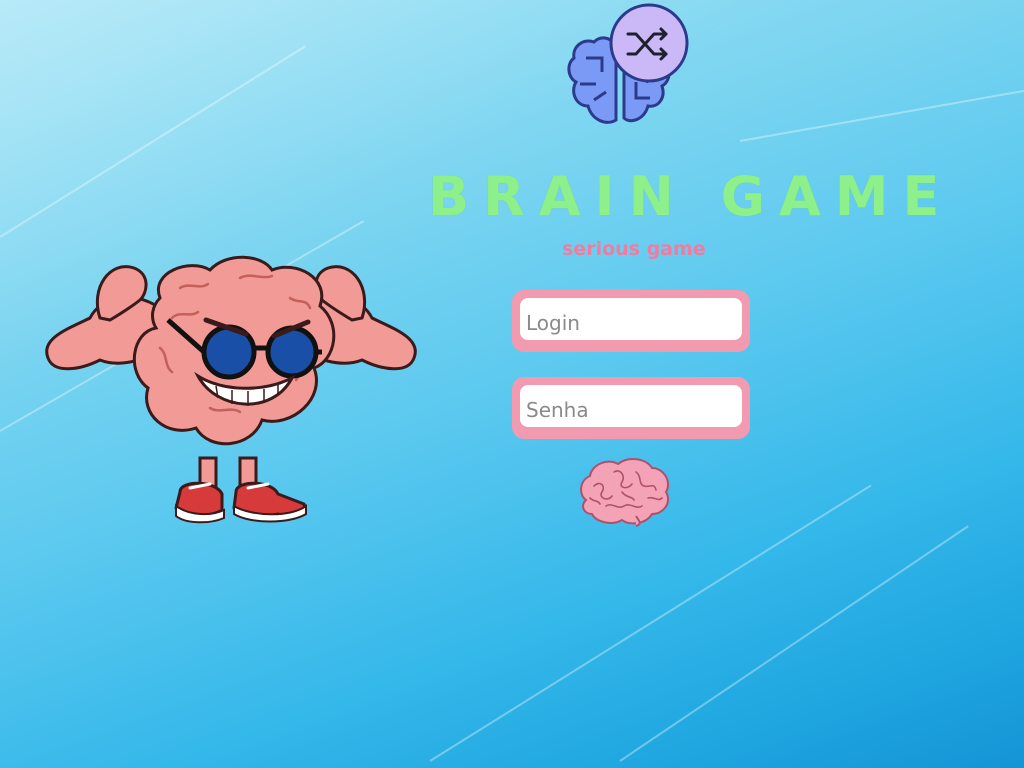 The image size is (1024, 768). I want to click on app-title: BRAIN GAME, so click(691, 196).